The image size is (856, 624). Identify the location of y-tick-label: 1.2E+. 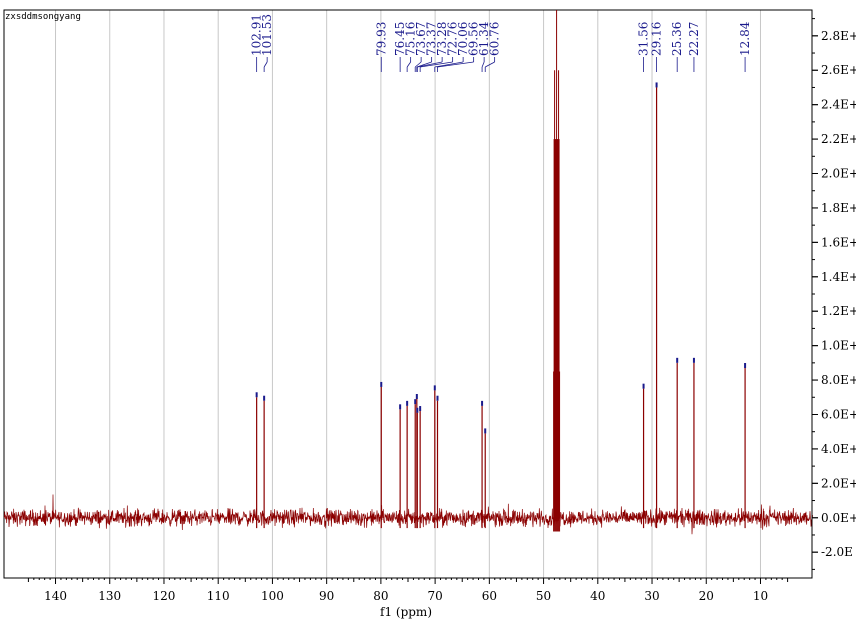
(838, 311).